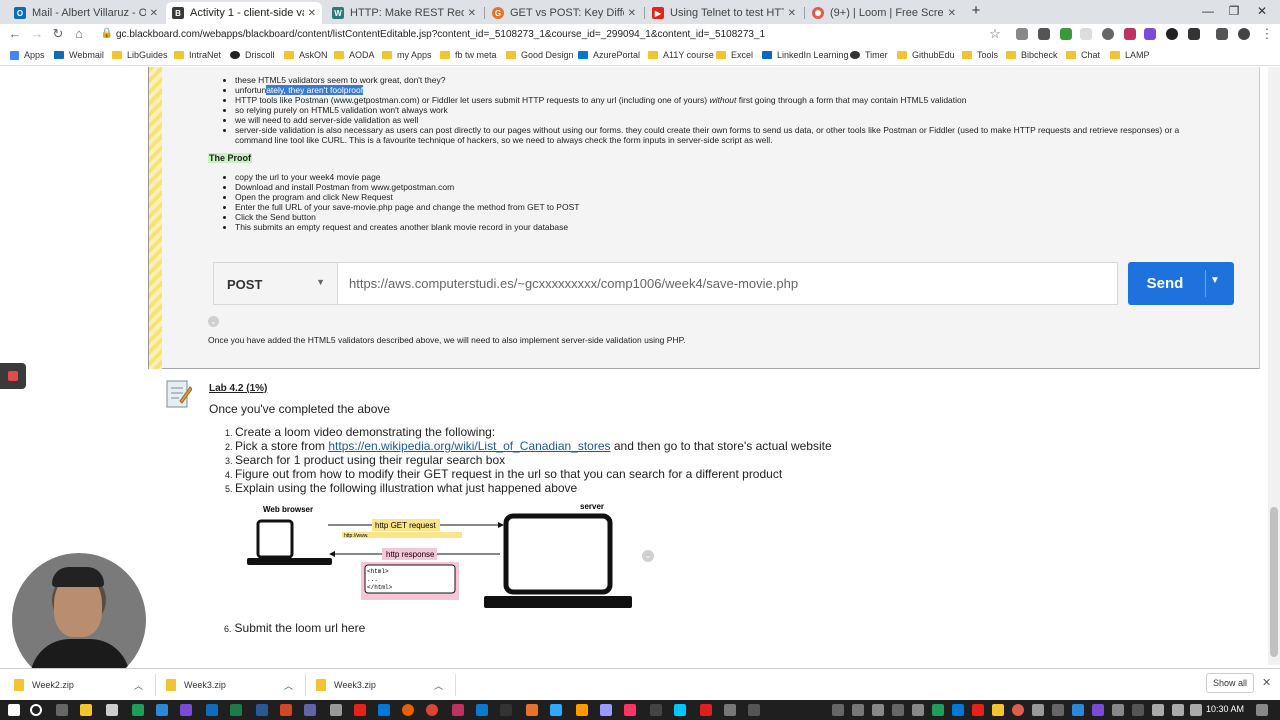  Describe the element at coordinates (556, 710) in the screenshot. I see `photoshop-icon` at that location.